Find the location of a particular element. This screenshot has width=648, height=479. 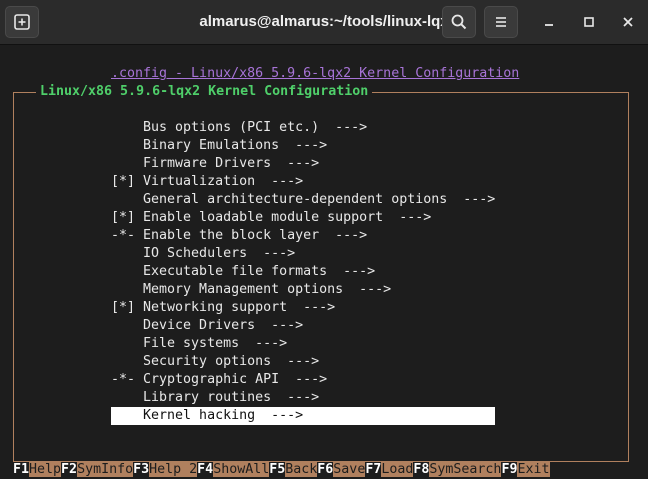

fkey-f1: F1 is located at coordinates (21, 469).